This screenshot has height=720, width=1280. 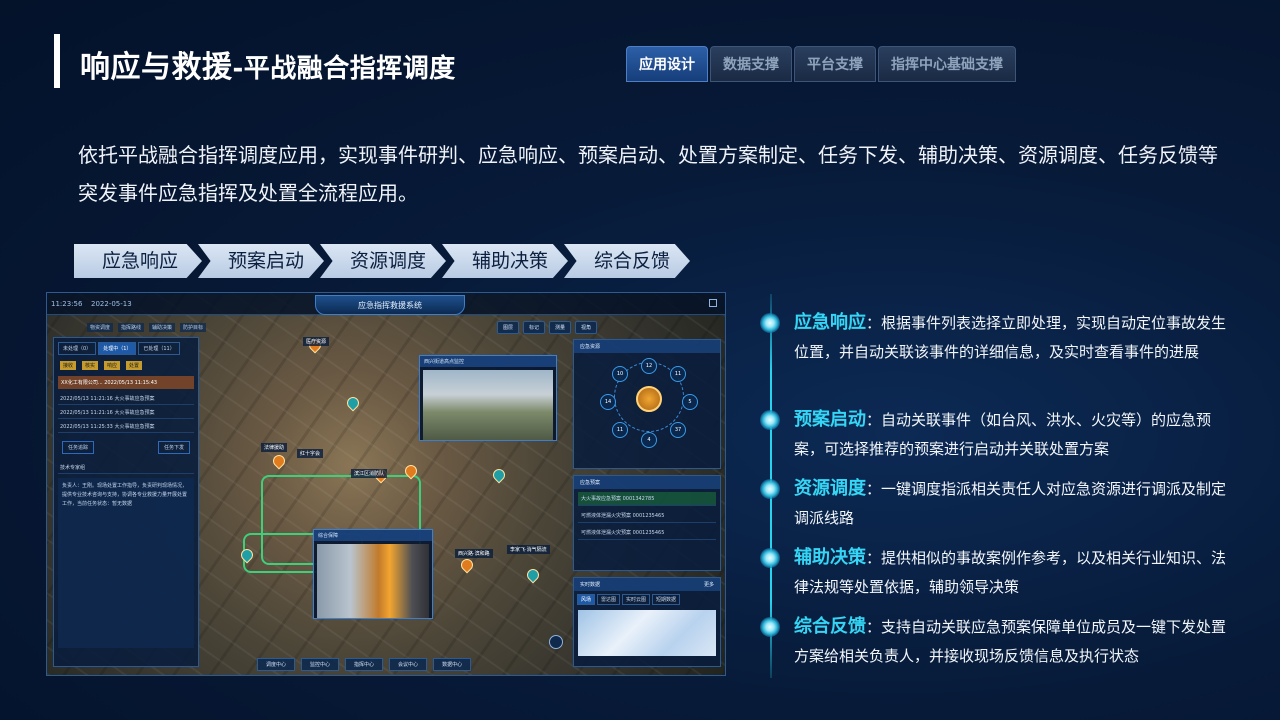 I want to click on realtime-title: 实时数据, so click(x=590, y=585).